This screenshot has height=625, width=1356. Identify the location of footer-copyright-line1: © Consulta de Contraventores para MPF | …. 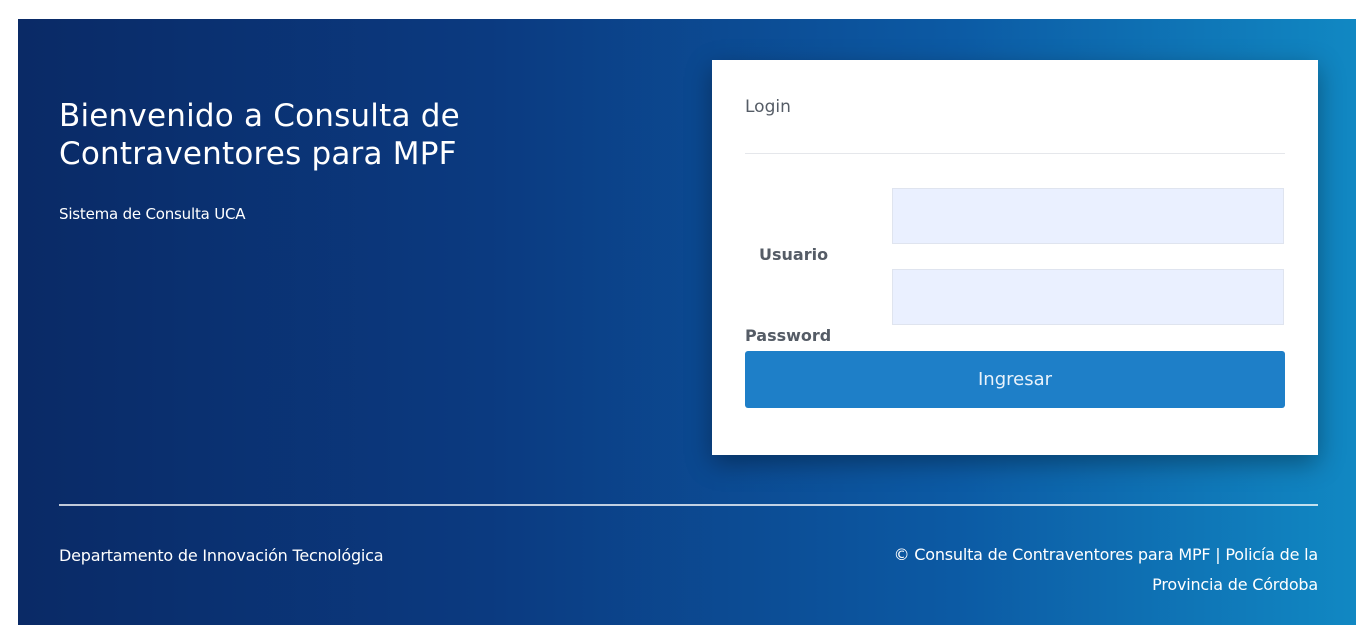
(1106, 554).